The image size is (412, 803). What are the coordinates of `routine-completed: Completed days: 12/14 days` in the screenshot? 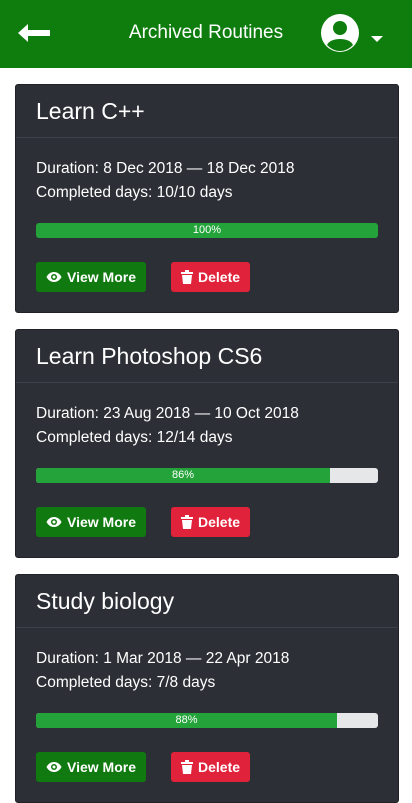 It's located at (134, 437).